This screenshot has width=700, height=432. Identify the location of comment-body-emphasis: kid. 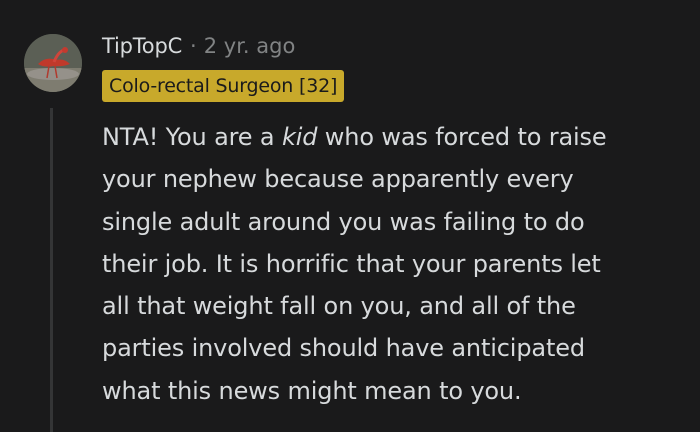
(299, 137).